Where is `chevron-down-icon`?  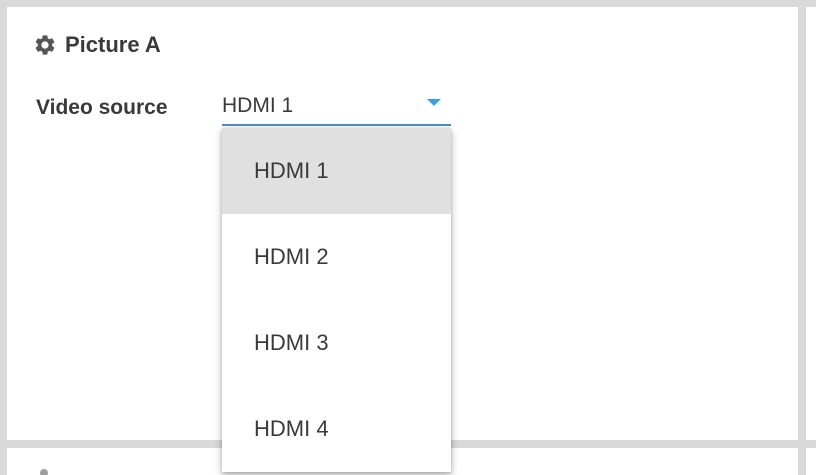
chevron-down-icon is located at coordinates (434, 102).